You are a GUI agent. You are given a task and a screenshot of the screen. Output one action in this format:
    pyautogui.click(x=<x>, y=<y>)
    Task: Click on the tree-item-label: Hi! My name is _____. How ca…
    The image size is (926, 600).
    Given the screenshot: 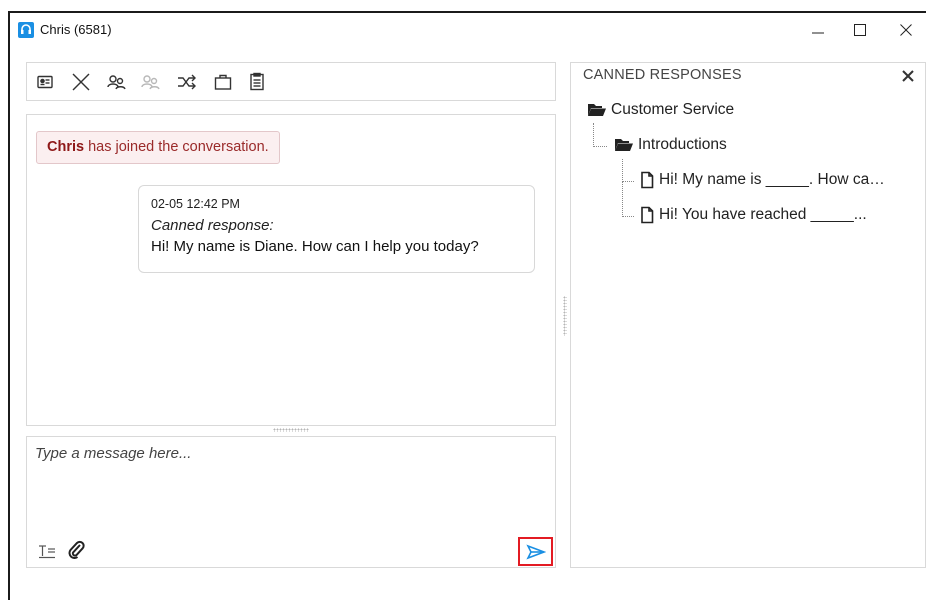 What is the action you would take?
    pyautogui.click(x=772, y=179)
    